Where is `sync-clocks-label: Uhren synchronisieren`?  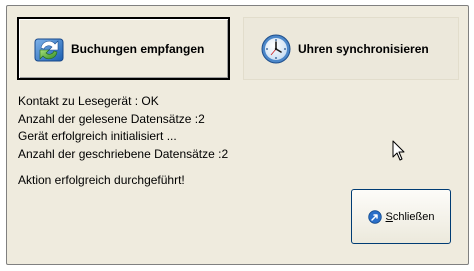 sync-clocks-label: Uhren synchronisieren is located at coordinates (363, 48).